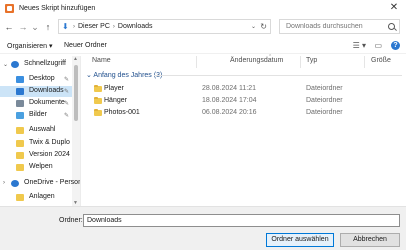 The height and width of the screenshot is (250, 406). I want to click on sidebar-item-label: Schnellzugriff, so click(45, 63).